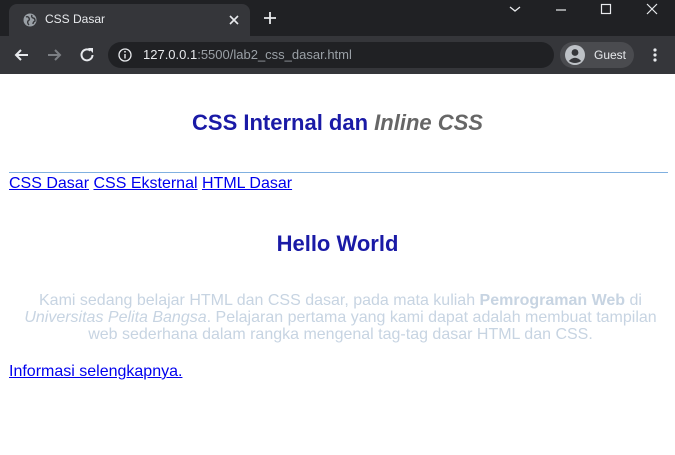 The width and height of the screenshot is (675, 455). What do you see at coordinates (561, 9) in the screenshot?
I see `minimize-icon` at bounding box center [561, 9].